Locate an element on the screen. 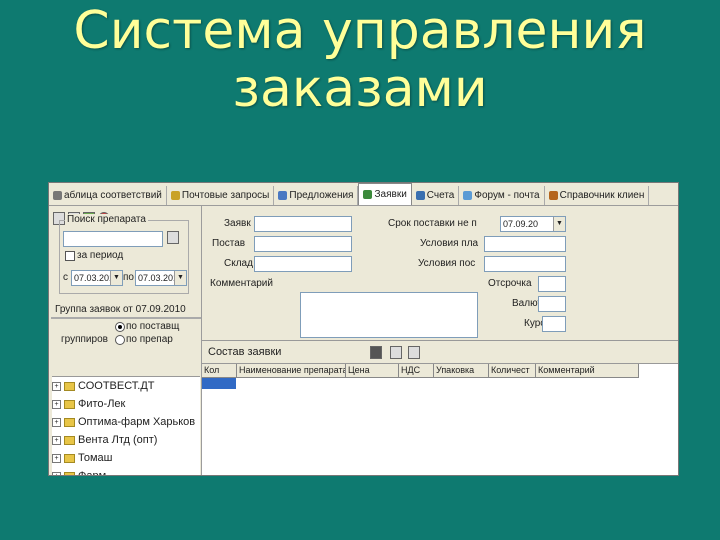 The width and height of the screenshot is (720, 540). tab-forum-mail: Форум - почта is located at coordinates (502, 195).